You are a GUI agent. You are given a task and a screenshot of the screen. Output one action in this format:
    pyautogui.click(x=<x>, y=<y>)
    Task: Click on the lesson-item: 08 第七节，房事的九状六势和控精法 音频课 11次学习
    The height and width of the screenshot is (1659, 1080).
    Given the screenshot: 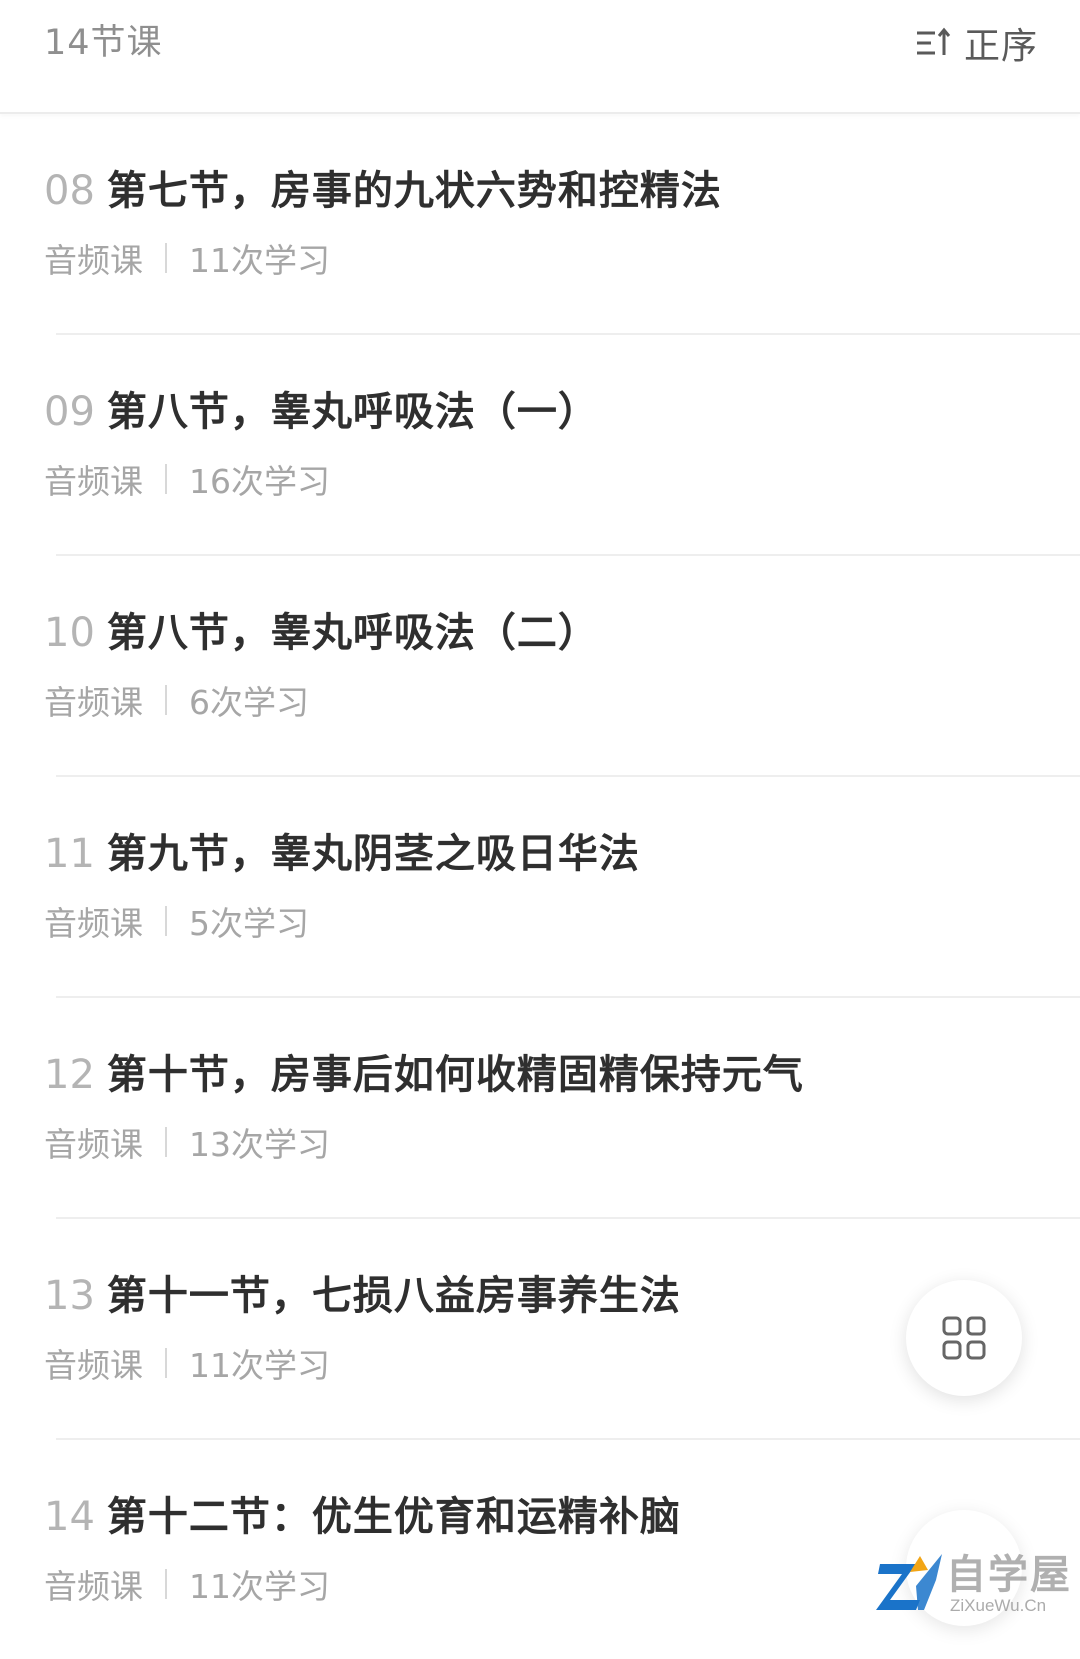 What is the action you would take?
    pyautogui.click(x=562, y=224)
    